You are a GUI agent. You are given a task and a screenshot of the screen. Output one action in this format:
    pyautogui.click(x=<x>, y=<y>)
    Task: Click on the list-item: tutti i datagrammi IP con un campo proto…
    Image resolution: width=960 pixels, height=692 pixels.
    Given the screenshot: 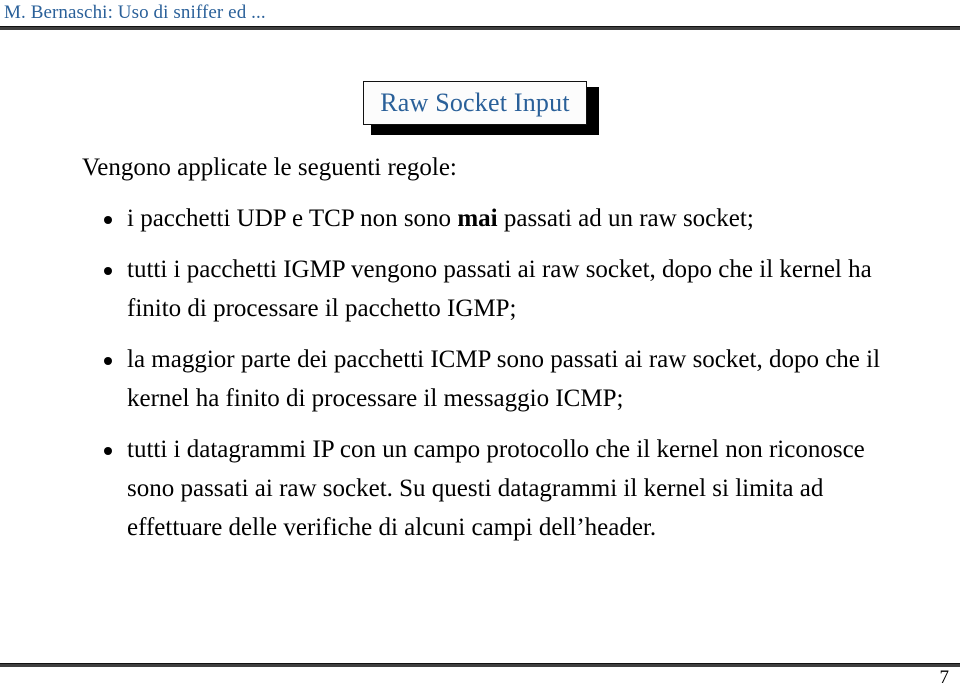 What is the action you would take?
    pyautogui.click(x=500, y=488)
    